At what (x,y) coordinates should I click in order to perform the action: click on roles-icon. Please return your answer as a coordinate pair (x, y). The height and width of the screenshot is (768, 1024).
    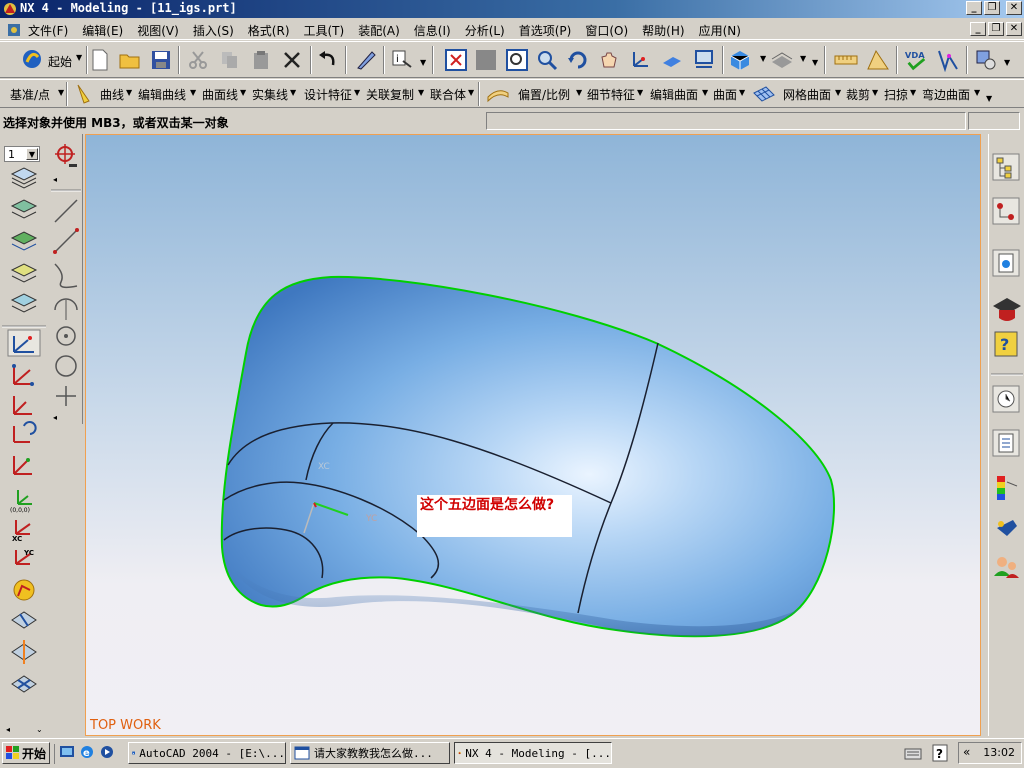
    Looking at the image, I should click on (1007, 528).